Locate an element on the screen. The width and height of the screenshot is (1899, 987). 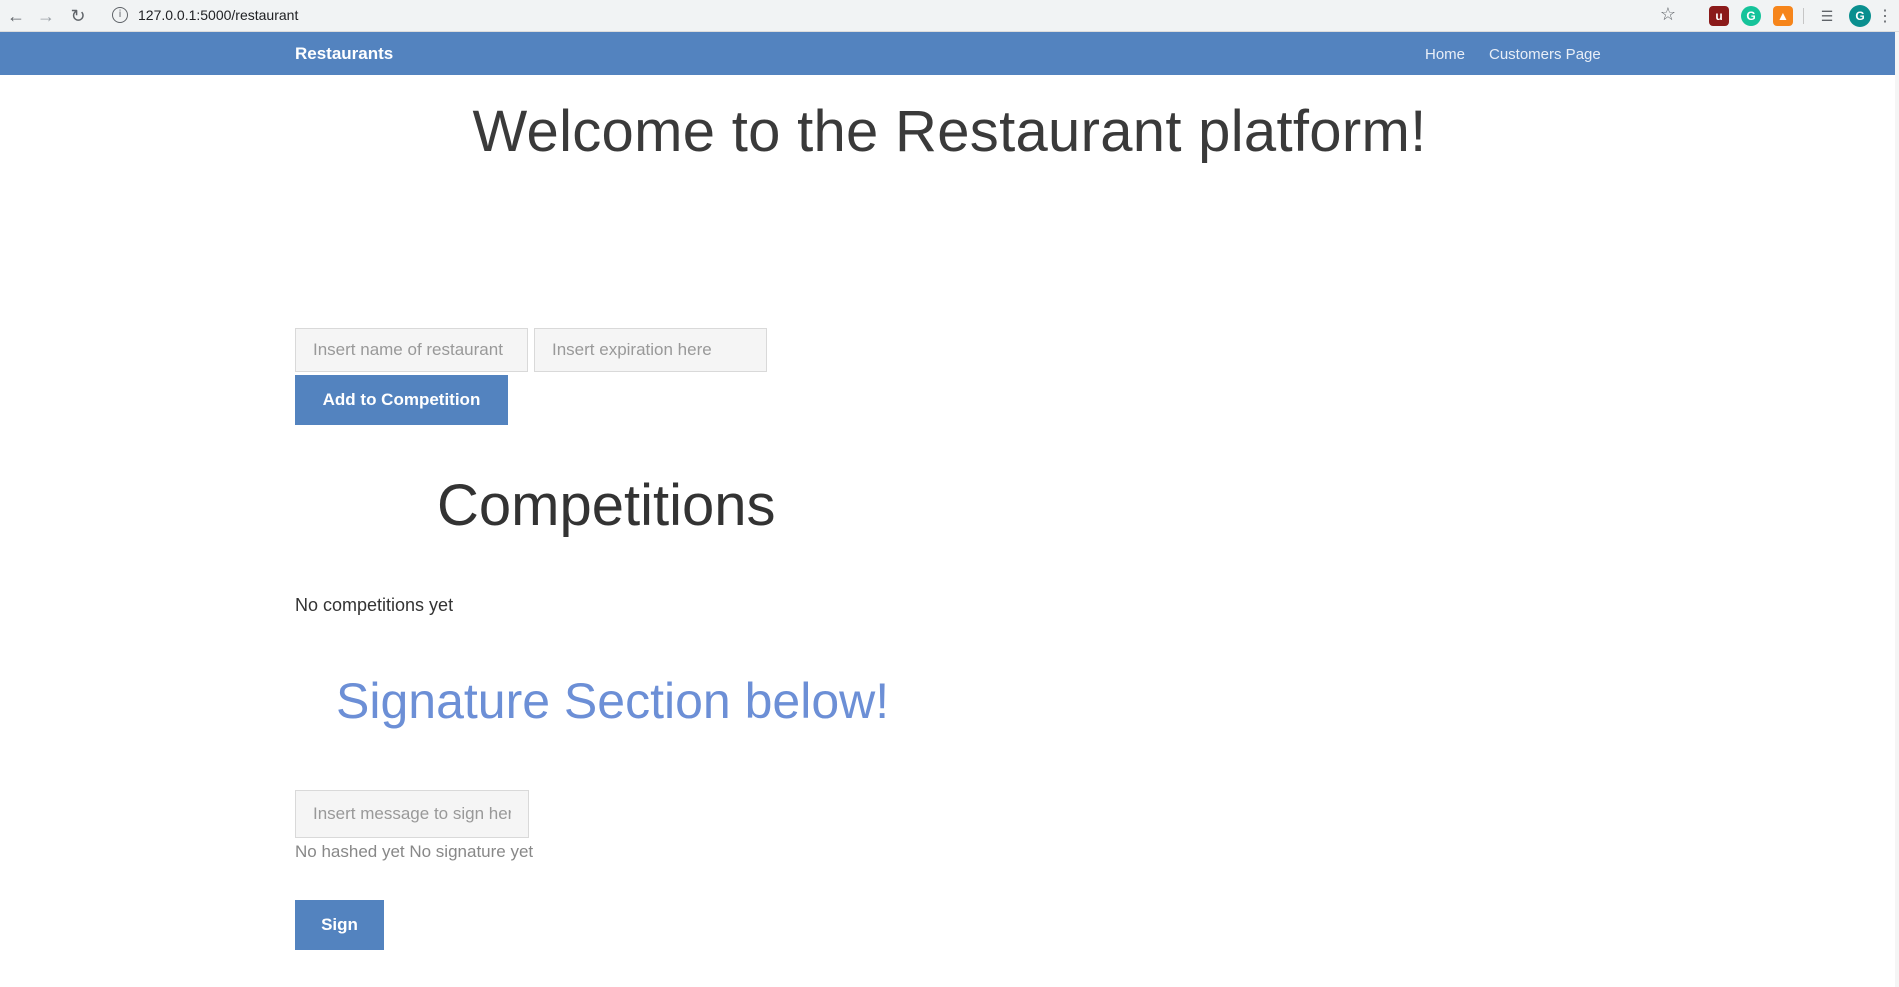
site-navbar: Restaurants Home Customers Page is located at coordinates (947, 53).